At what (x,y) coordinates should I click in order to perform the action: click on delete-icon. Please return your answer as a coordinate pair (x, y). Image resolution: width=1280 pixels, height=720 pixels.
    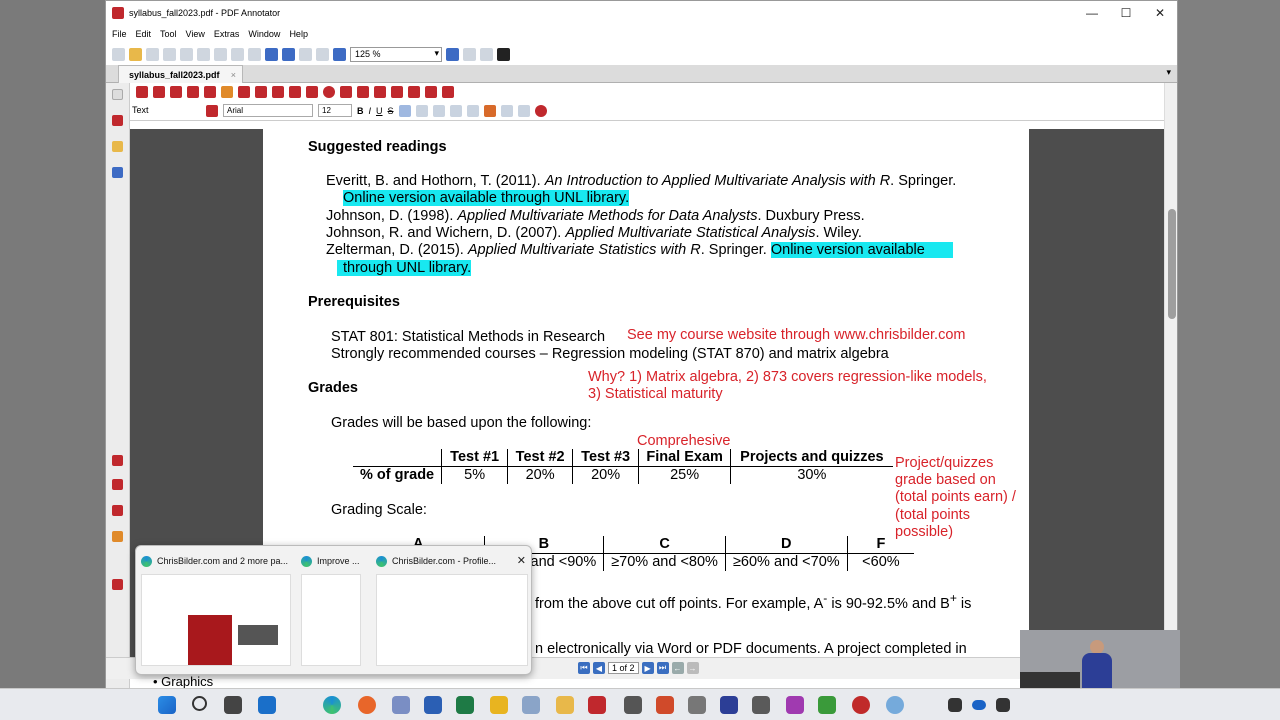
    Looking at the image, I should click on (254, 54).